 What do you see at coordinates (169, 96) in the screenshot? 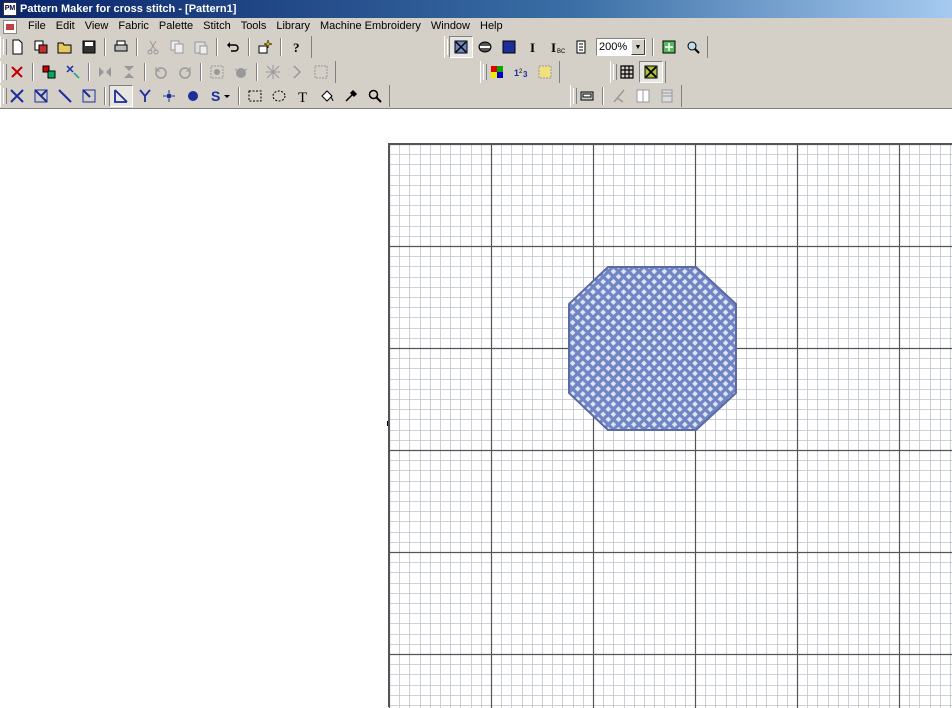
I see `french-knot-icon` at bounding box center [169, 96].